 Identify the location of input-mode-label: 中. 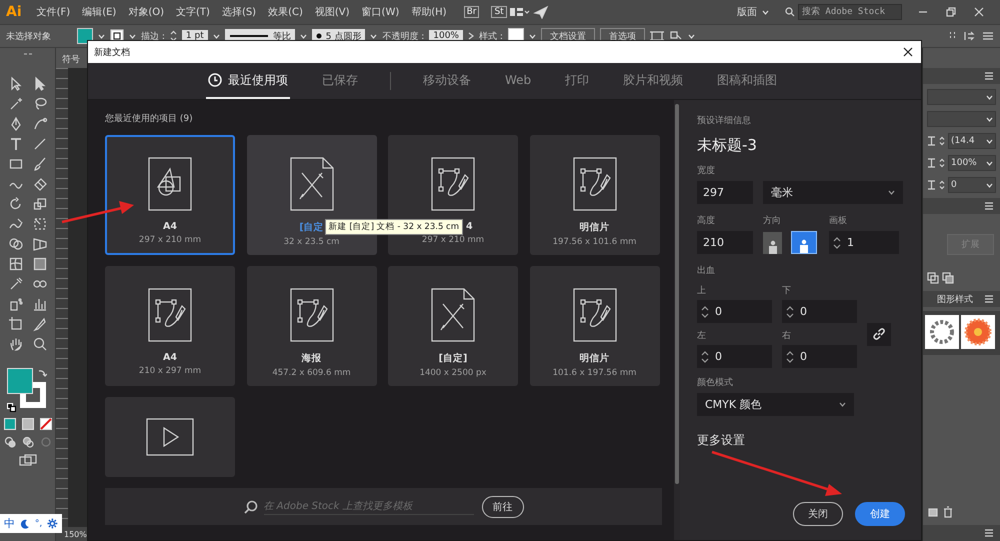
(9, 523).